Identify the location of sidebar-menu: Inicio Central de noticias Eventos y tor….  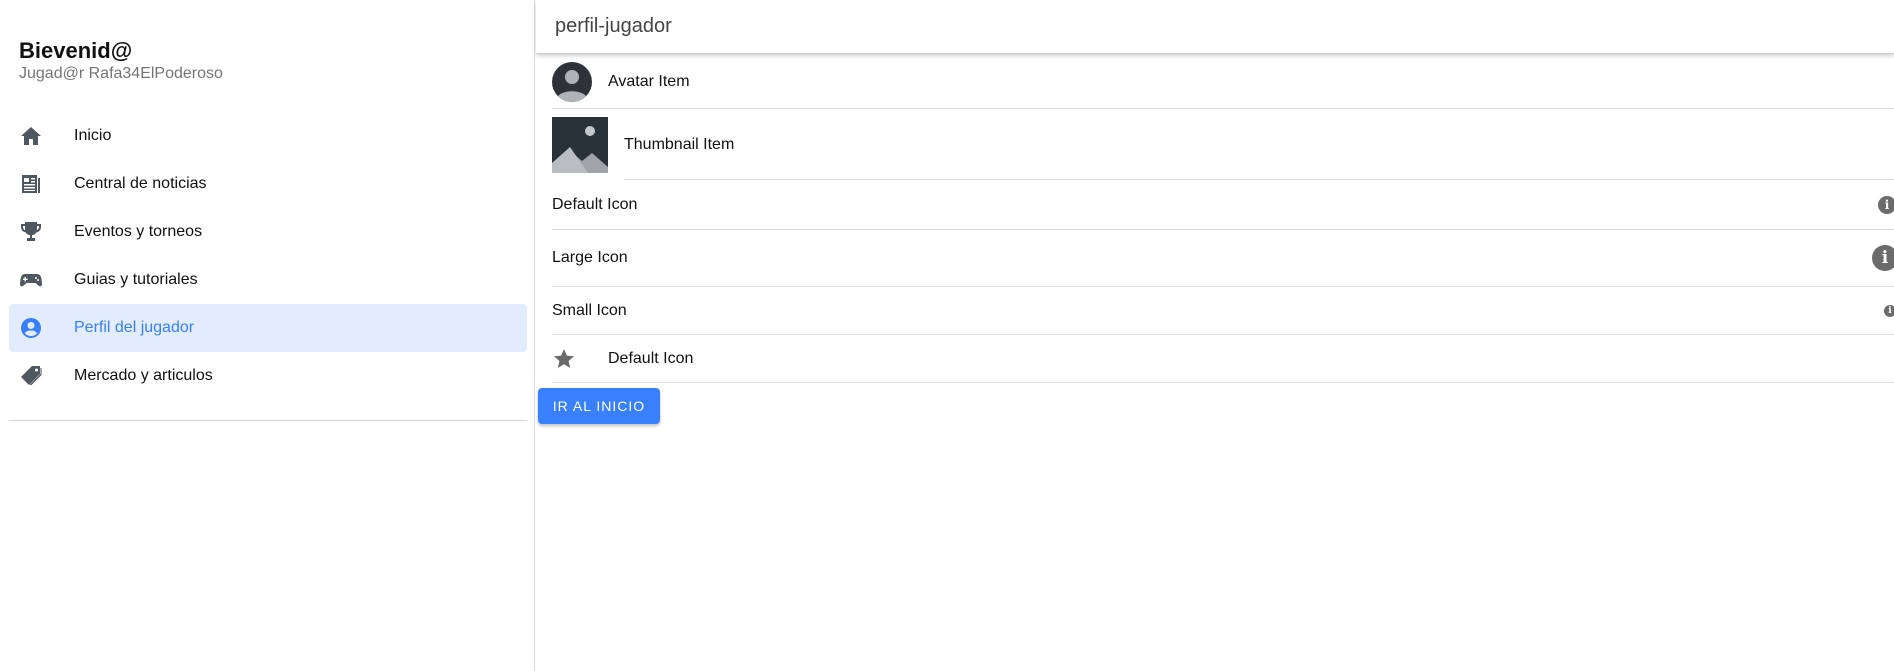
(268, 256).